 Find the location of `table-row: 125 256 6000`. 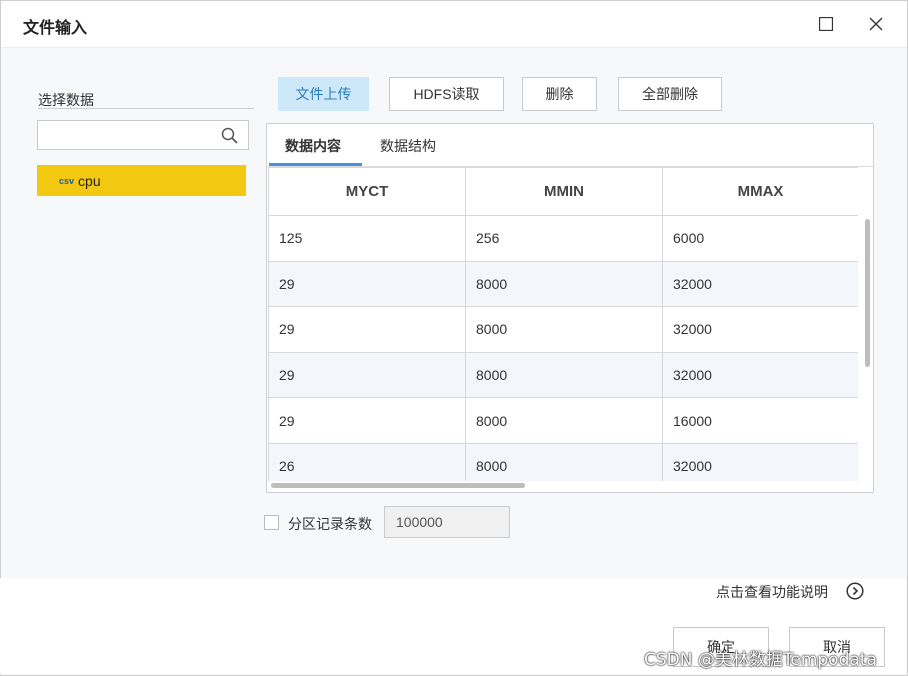

table-row: 125 256 6000 is located at coordinates (563, 238).